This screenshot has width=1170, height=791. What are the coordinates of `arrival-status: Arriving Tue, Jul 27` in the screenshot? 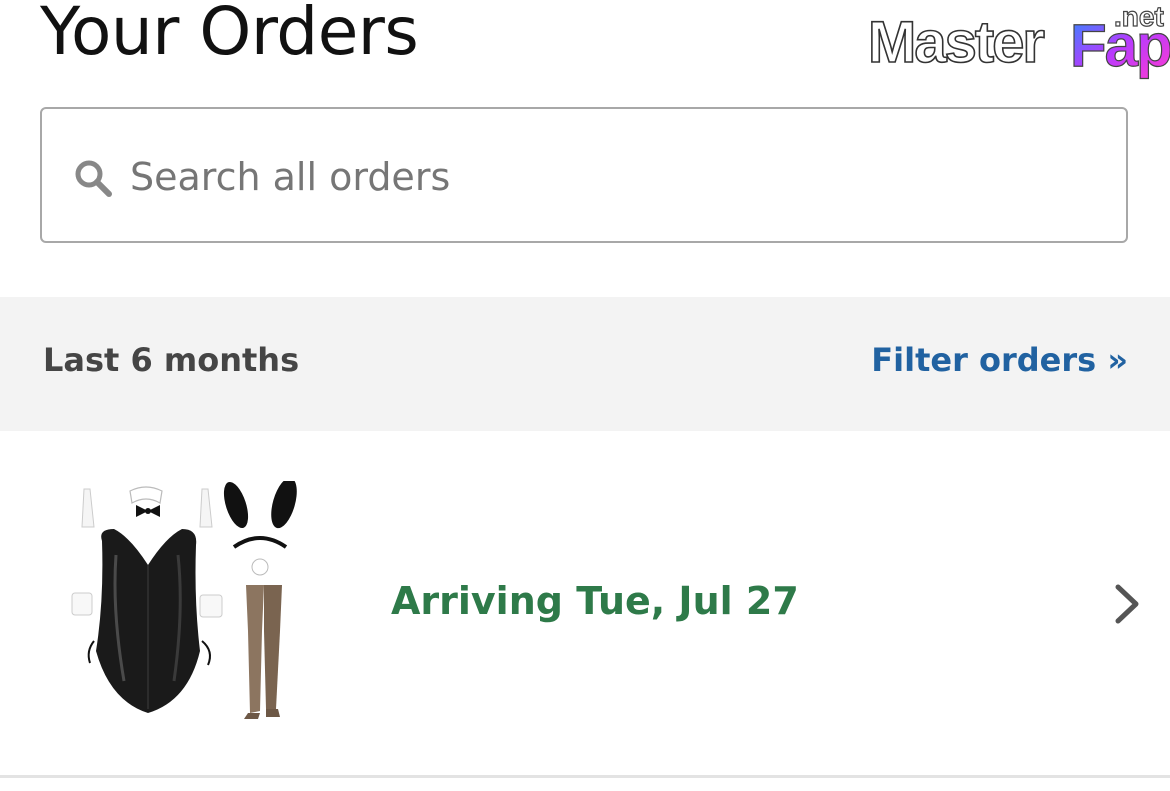 It's located at (595, 601).